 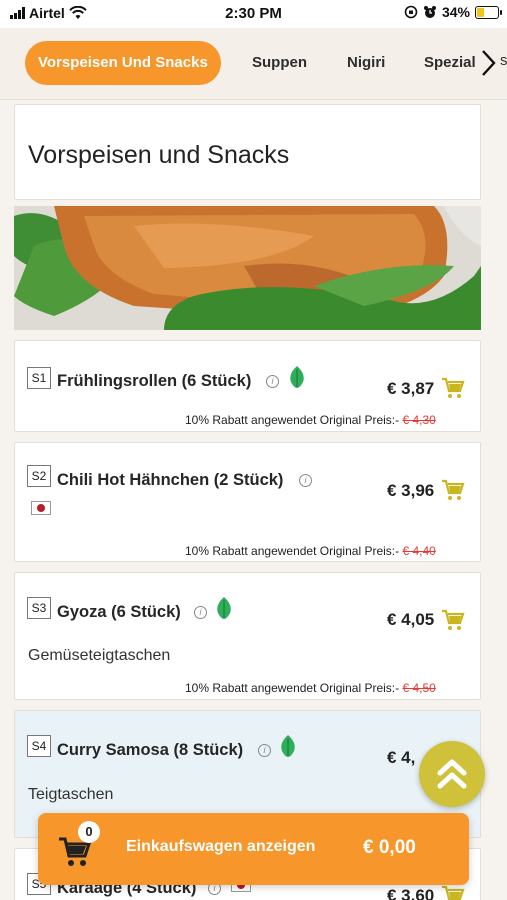 What do you see at coordinates (480, 12) in the screenshot?
I see `battery-level` at bounding box center [480, 12].